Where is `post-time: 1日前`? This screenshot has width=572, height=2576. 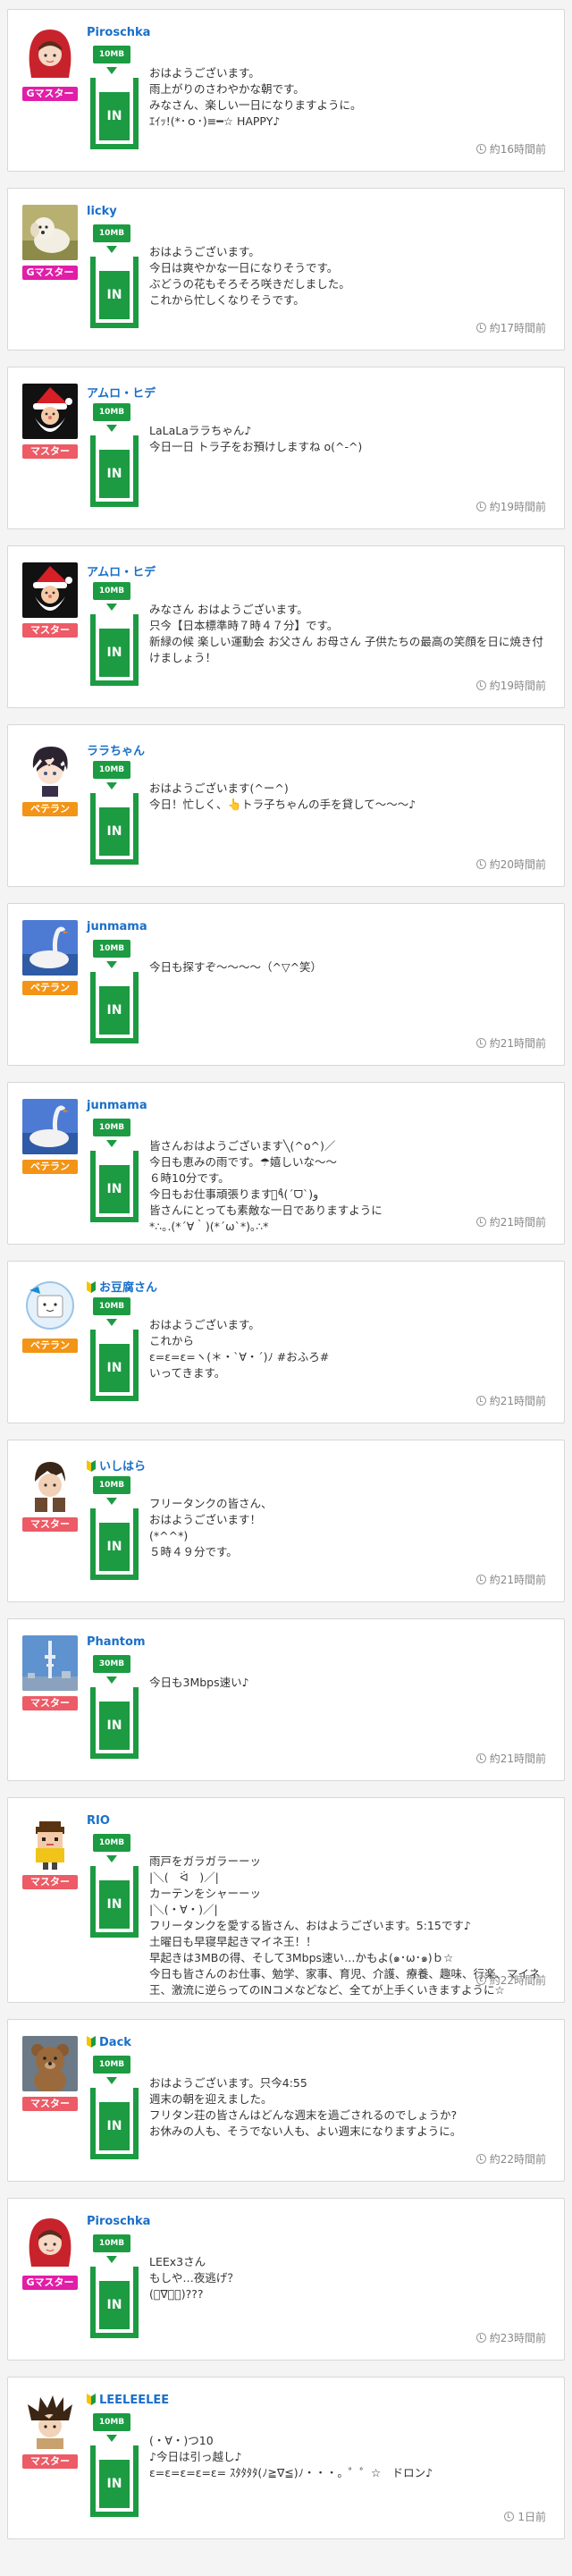 post-time: 1日前 is located at coordinates (525, 2516).